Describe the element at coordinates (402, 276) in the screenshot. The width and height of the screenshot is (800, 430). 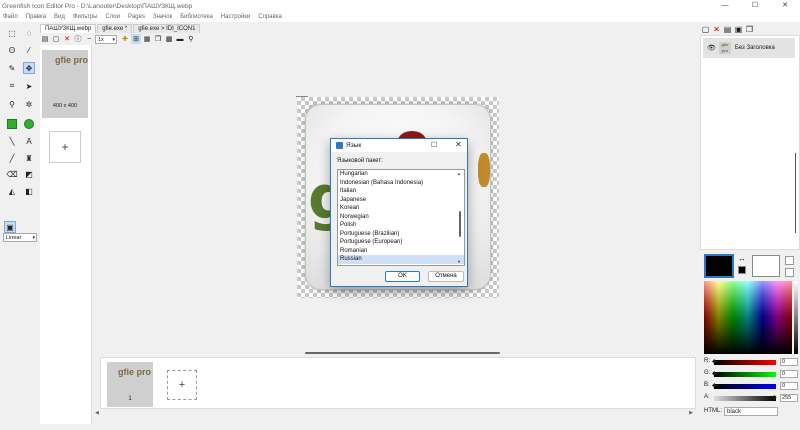
I see `ok-button: OK` at that location.